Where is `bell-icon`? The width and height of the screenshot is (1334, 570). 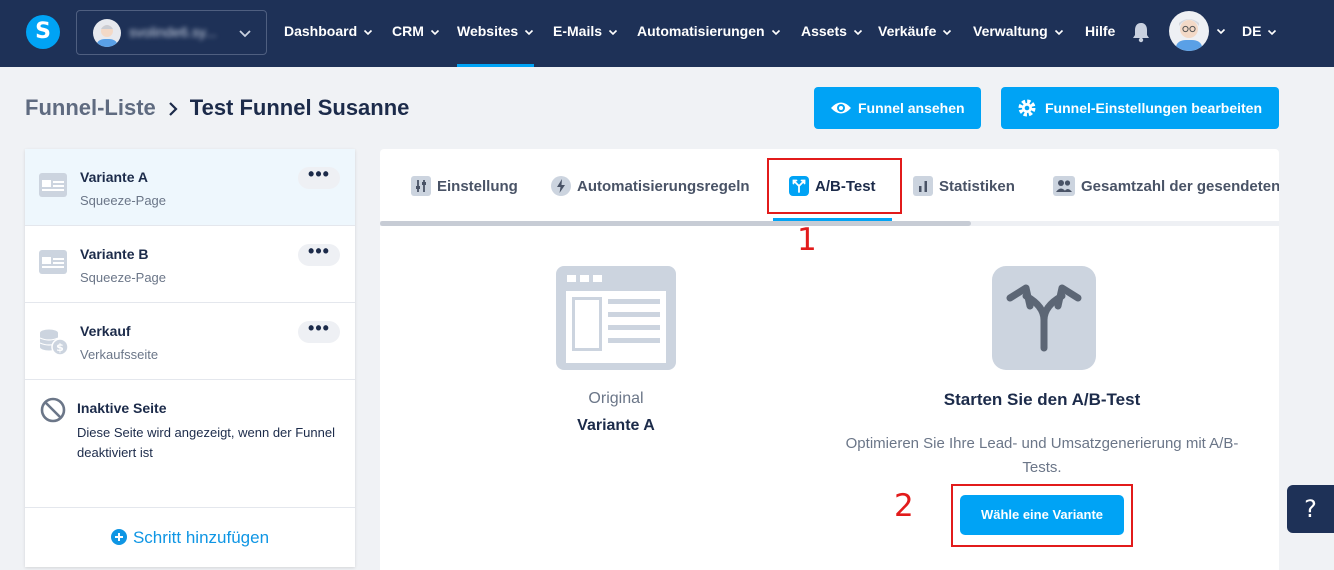
bell-icon is located at coordinates (1141, 32).